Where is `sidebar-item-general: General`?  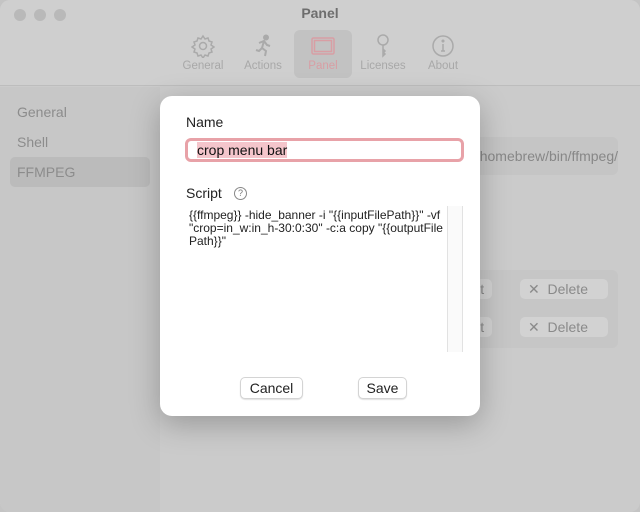
sidebar-item-general: General is located at coordinates (80, 112).